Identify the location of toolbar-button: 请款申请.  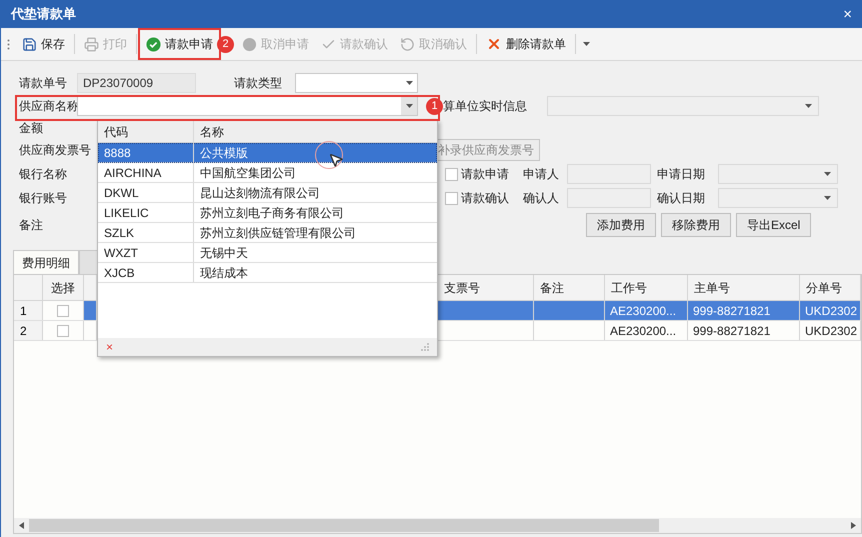
(179, 44).